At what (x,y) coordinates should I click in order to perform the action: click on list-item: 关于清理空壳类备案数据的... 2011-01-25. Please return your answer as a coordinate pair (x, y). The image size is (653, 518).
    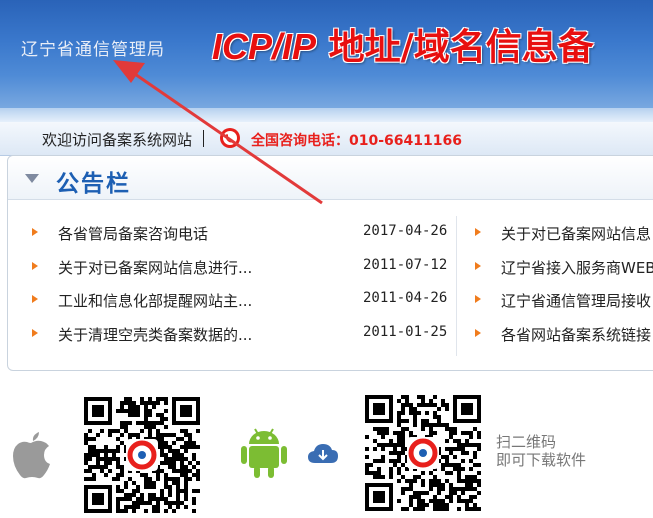
    Looking at the image, I should click on (242, 334).